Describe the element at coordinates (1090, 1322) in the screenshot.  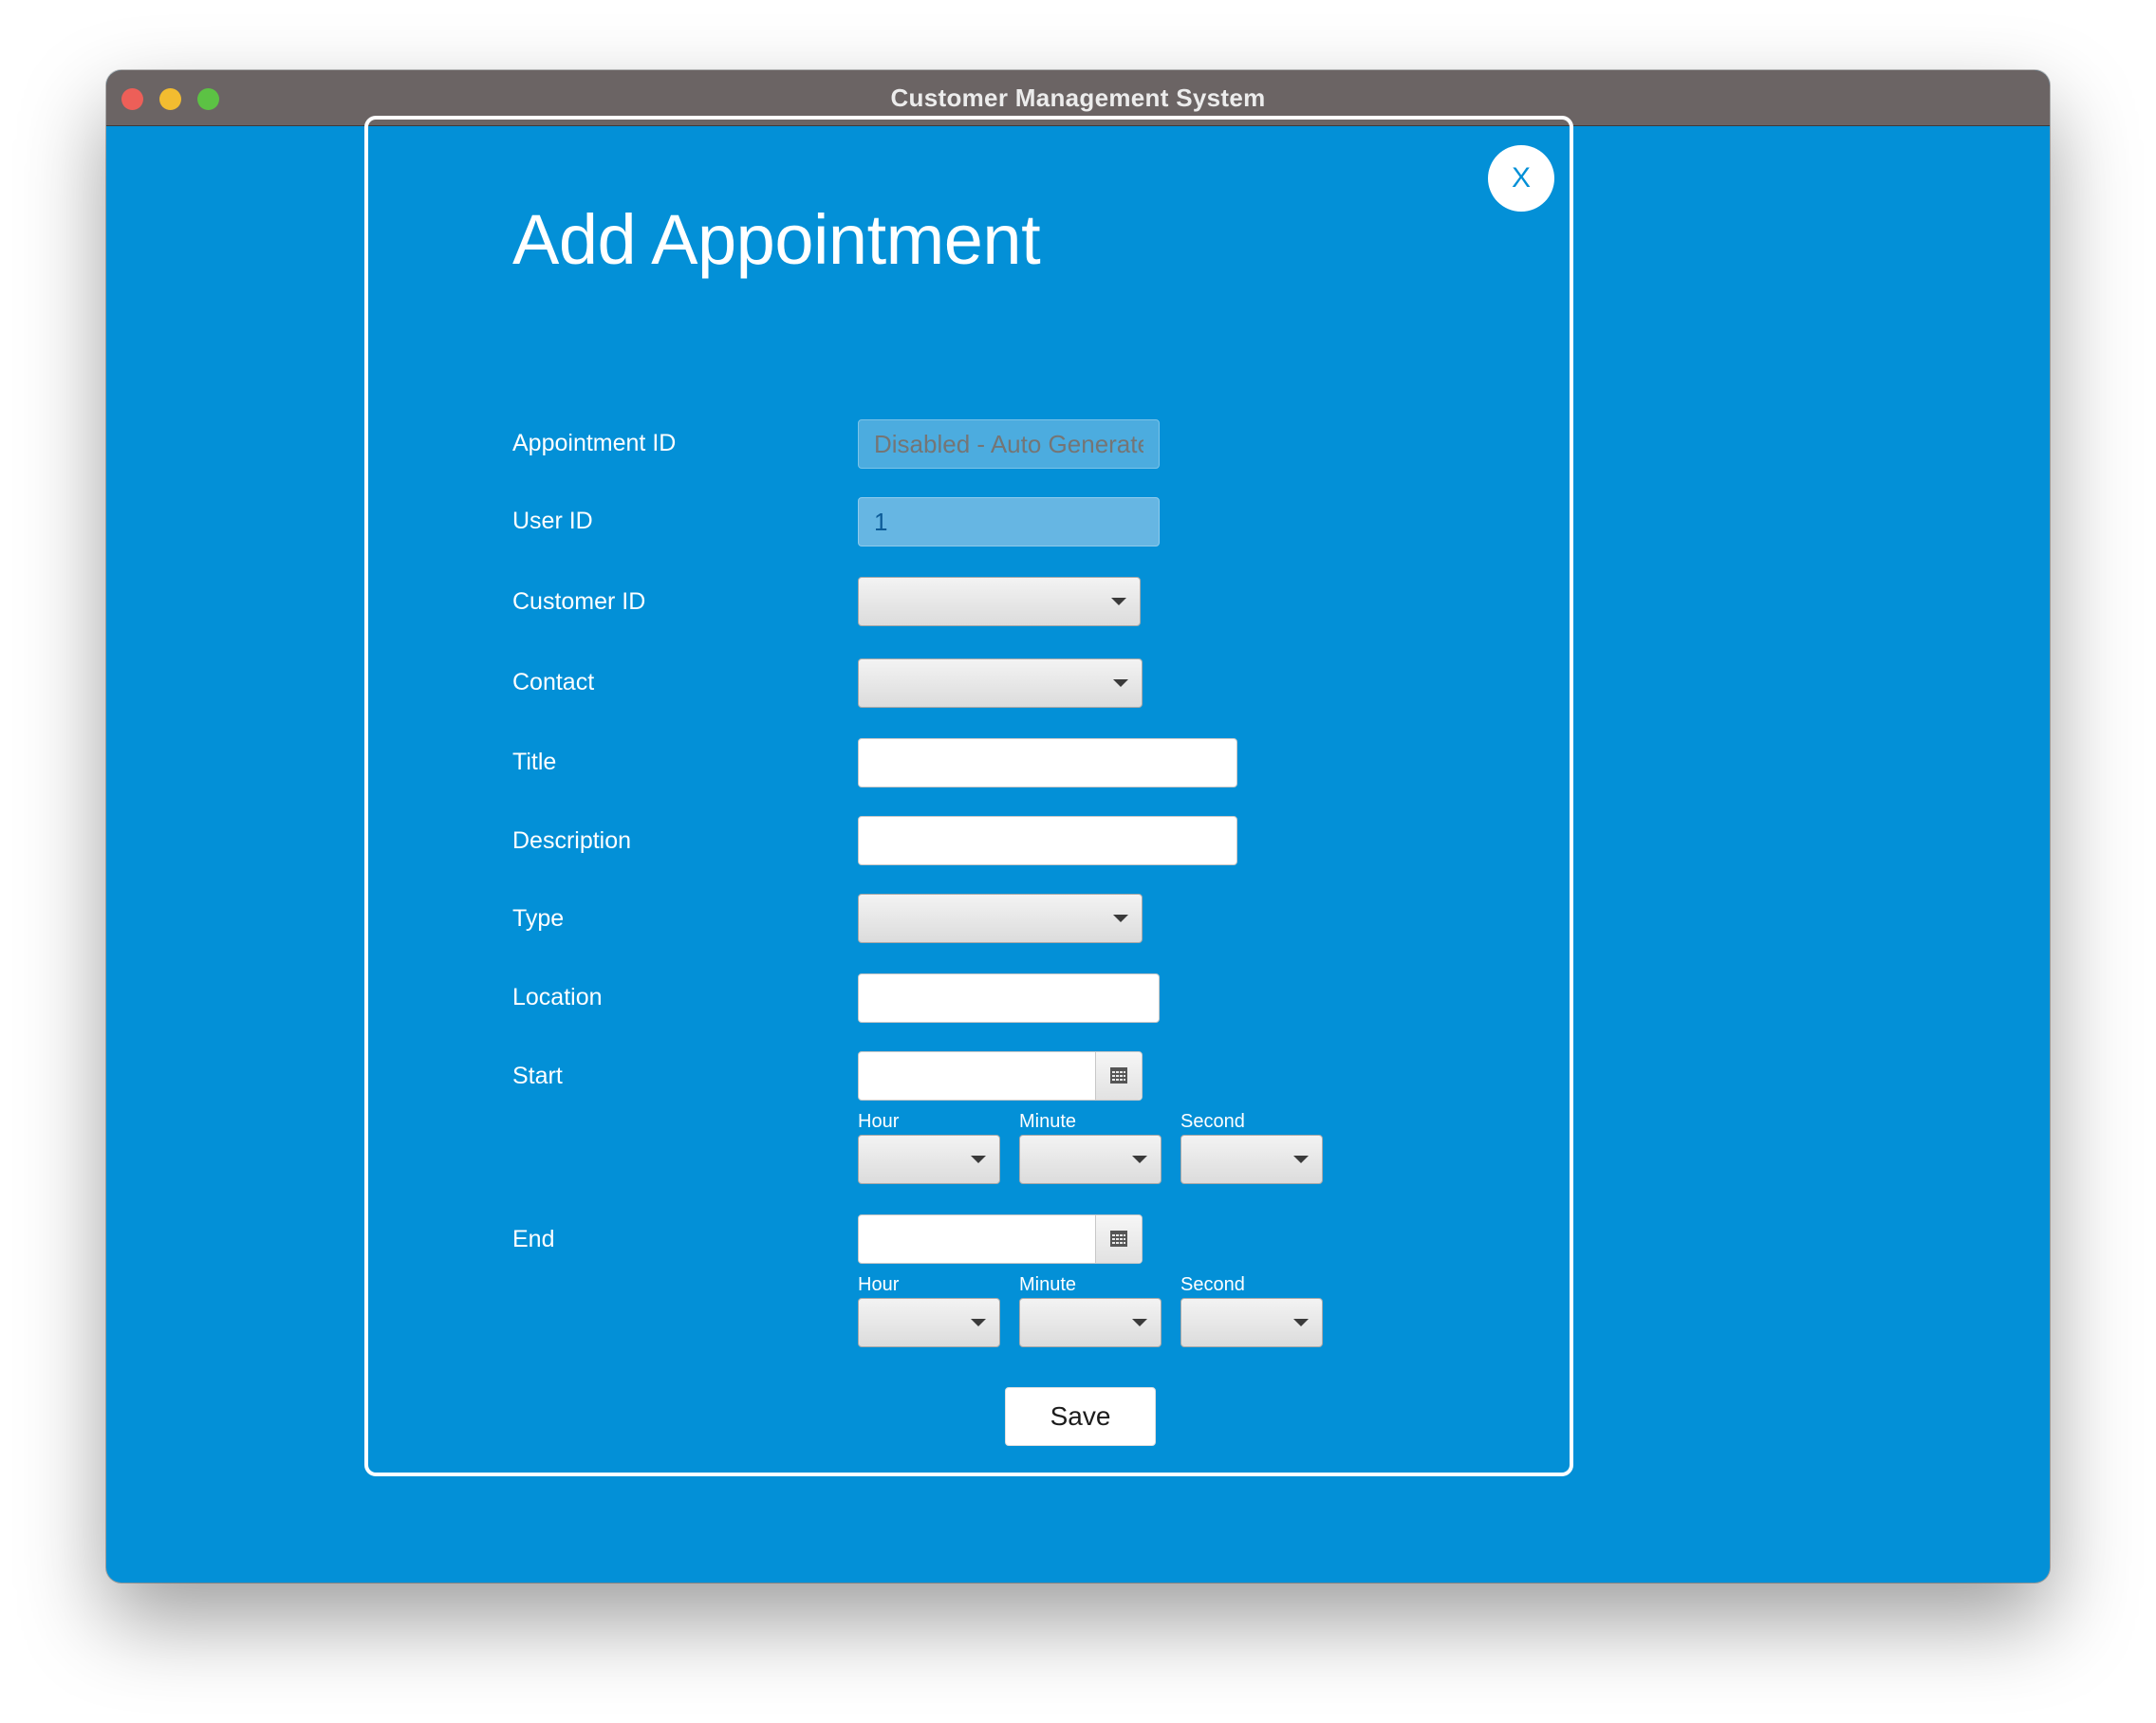
I see `end-minute-dropdown` at that location.